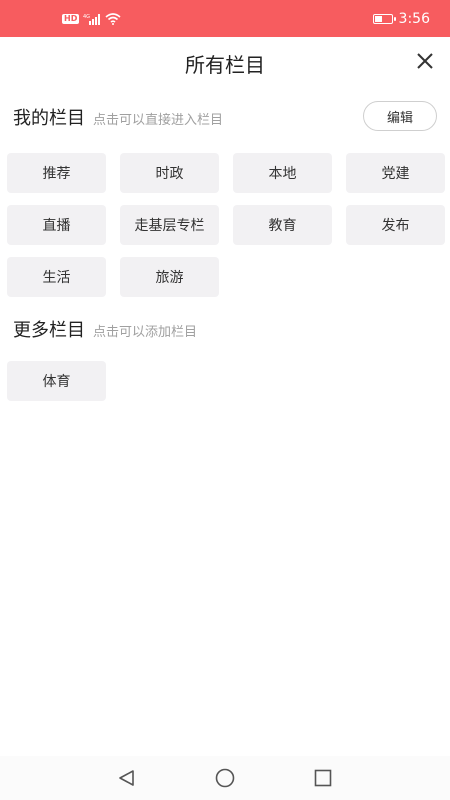  Describe the element at coordinates (158, 120) in the screenshot. I see `my-channels-hint: 点击可以直接进入栏目` at that location.